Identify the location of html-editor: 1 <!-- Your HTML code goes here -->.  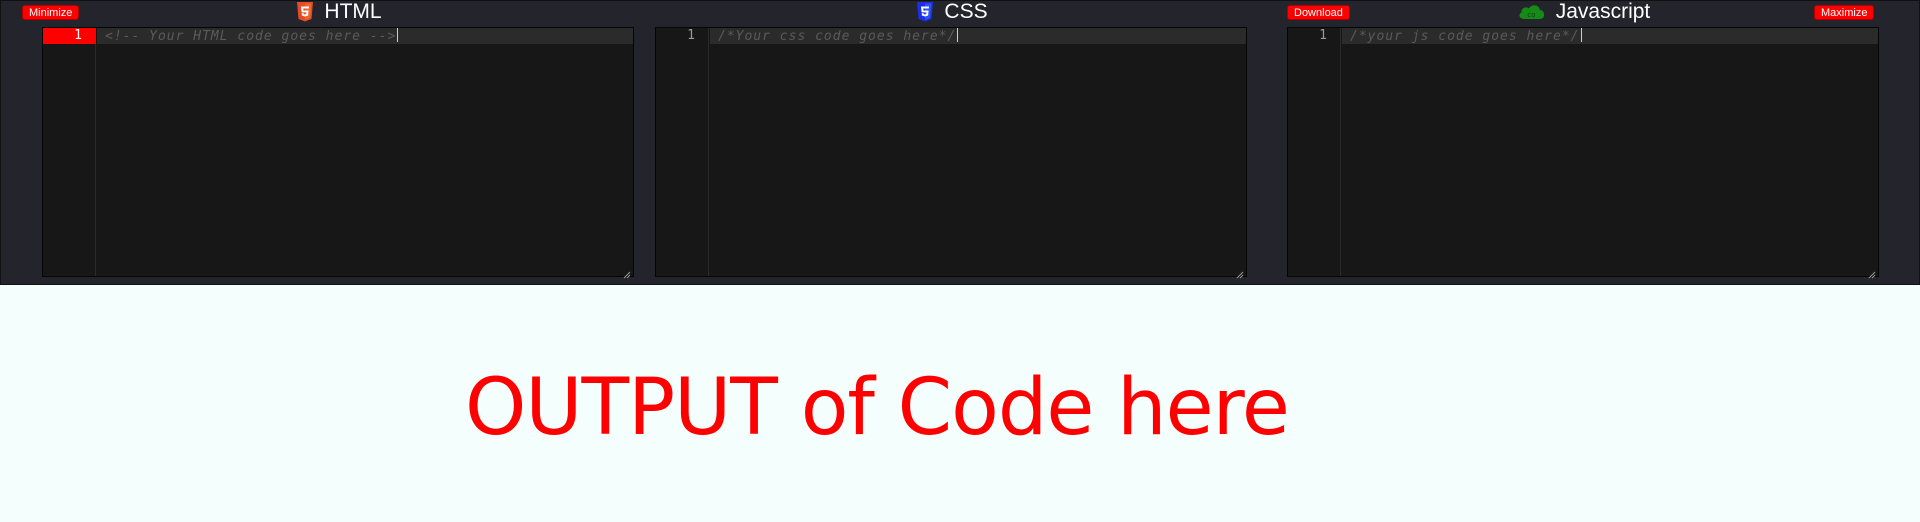
(338, 153).